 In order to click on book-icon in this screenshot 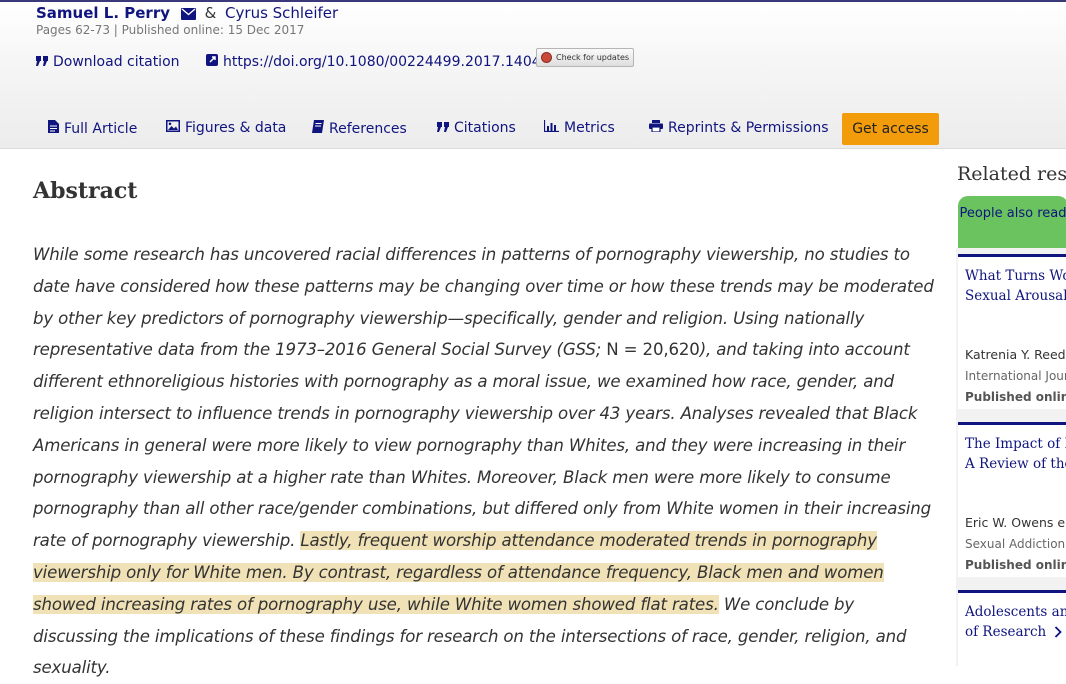, I will do `click(318, 128)`.